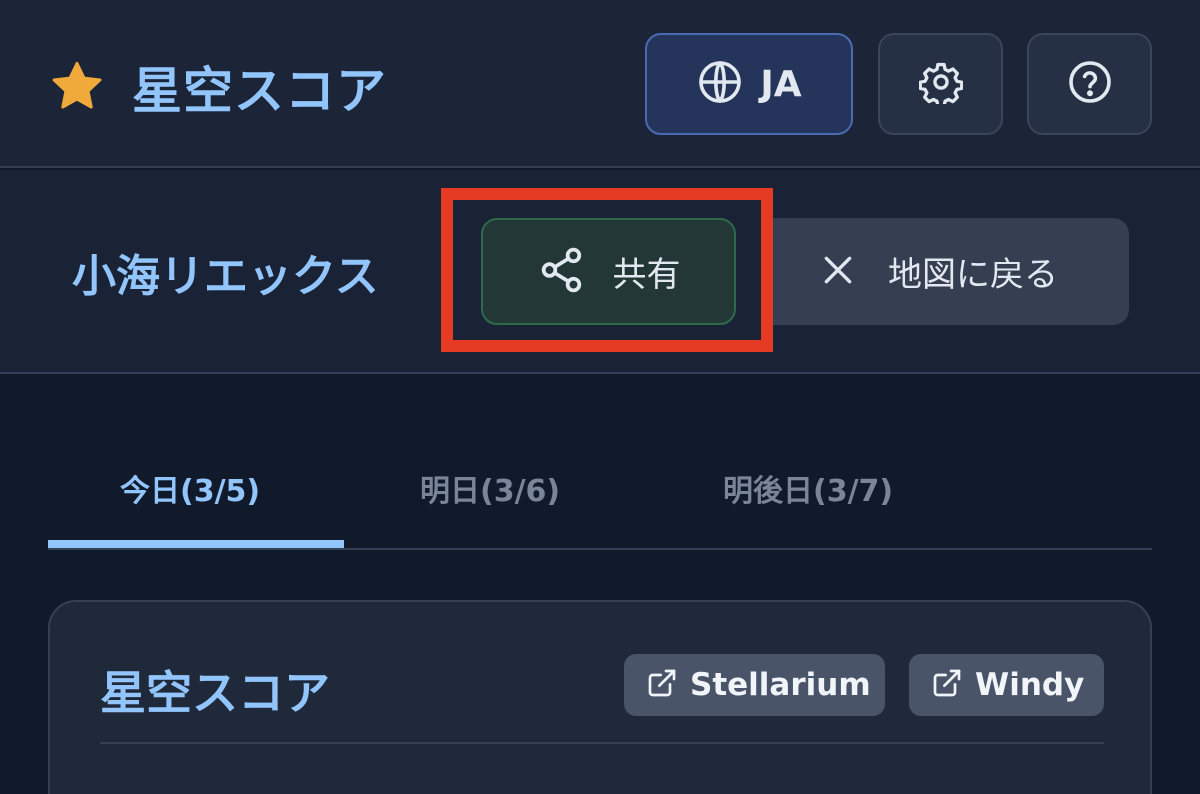 The height and width of the screenshot is (794, 1200). I want to click on help-circle-icon, so click(1090, 84).